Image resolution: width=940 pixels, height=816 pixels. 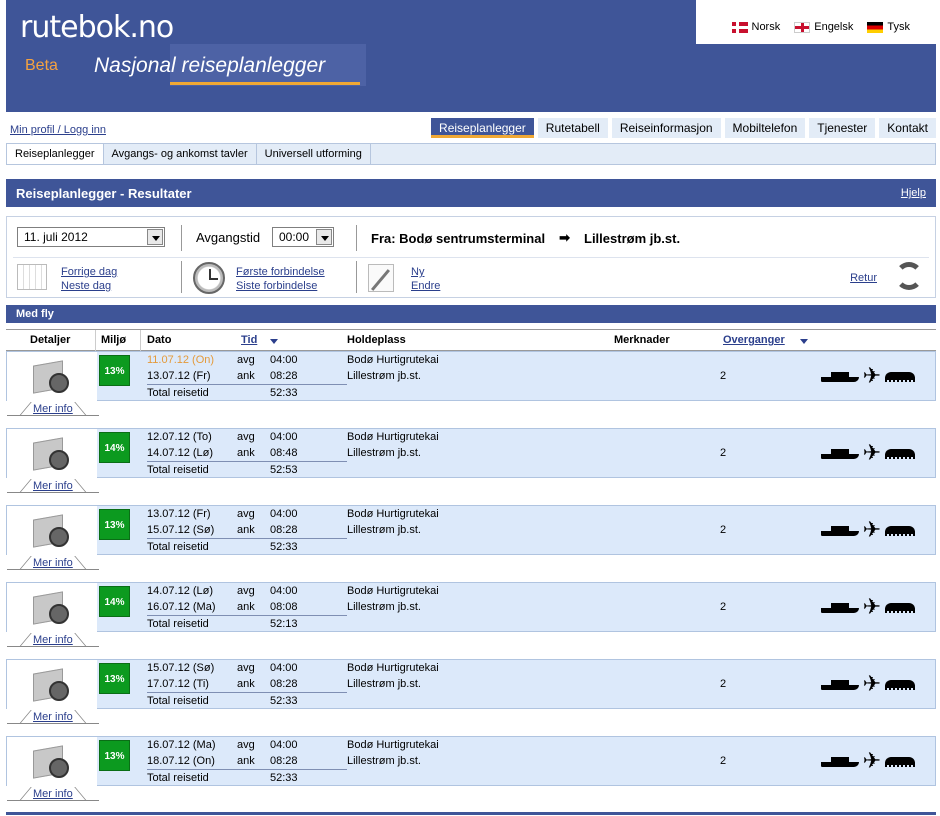 I want to click on total-time: 52:13, so click(x=284, y=624).